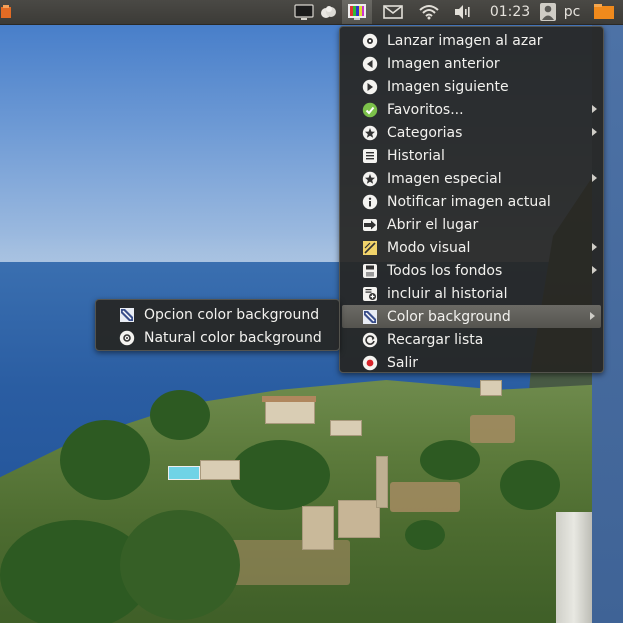 The image size is (623, 623). I want to click on menu-item-label: Salir, so click(403, 362).